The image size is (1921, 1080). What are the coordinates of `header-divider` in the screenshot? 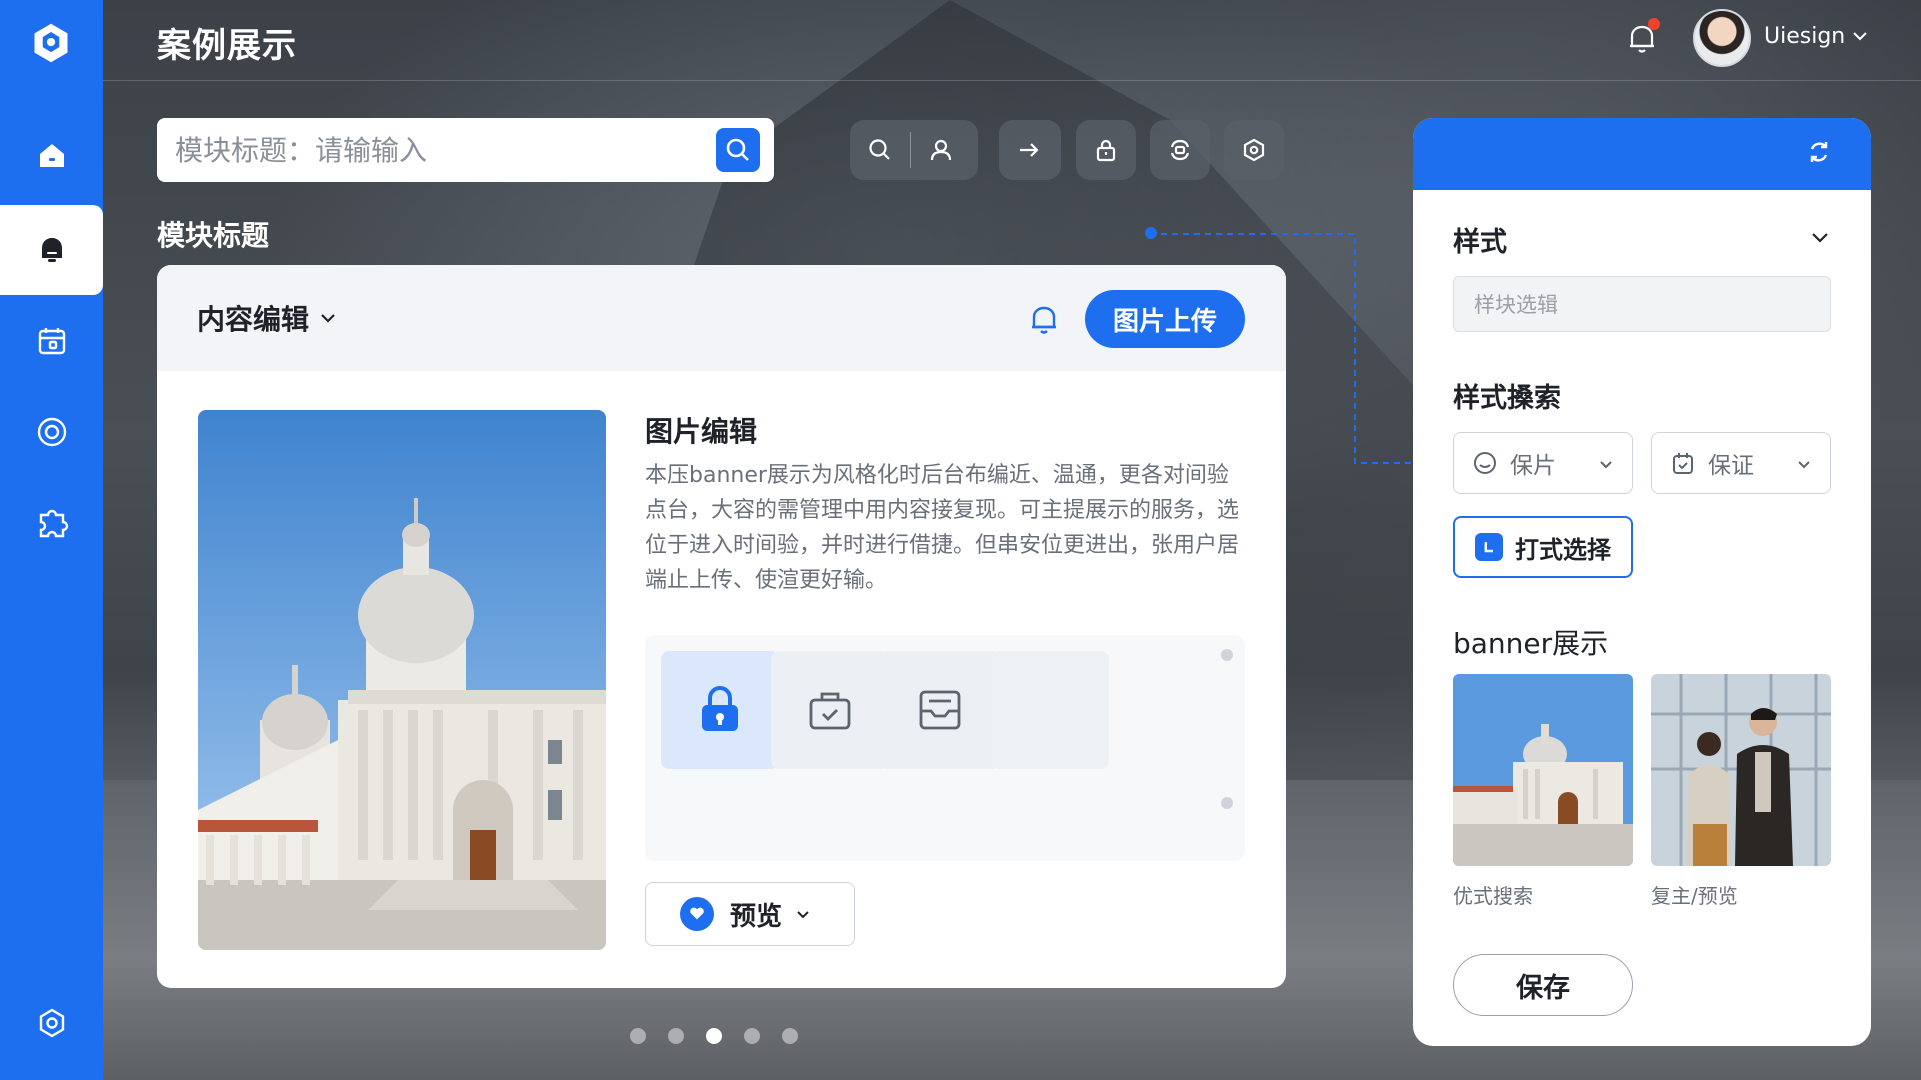 It's located at (1012, 80).